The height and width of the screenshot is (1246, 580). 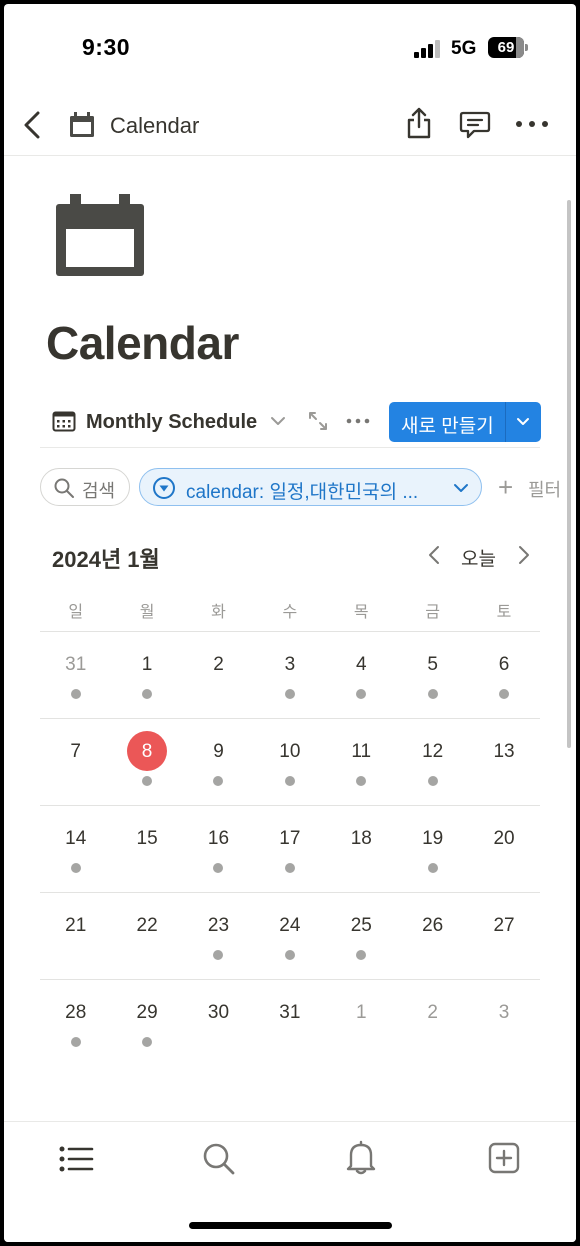 What do you see at coordinates (218, 1023) in the screenshot?
I see `calendar-day-cell: 30` at bounding box center [218, 1023].